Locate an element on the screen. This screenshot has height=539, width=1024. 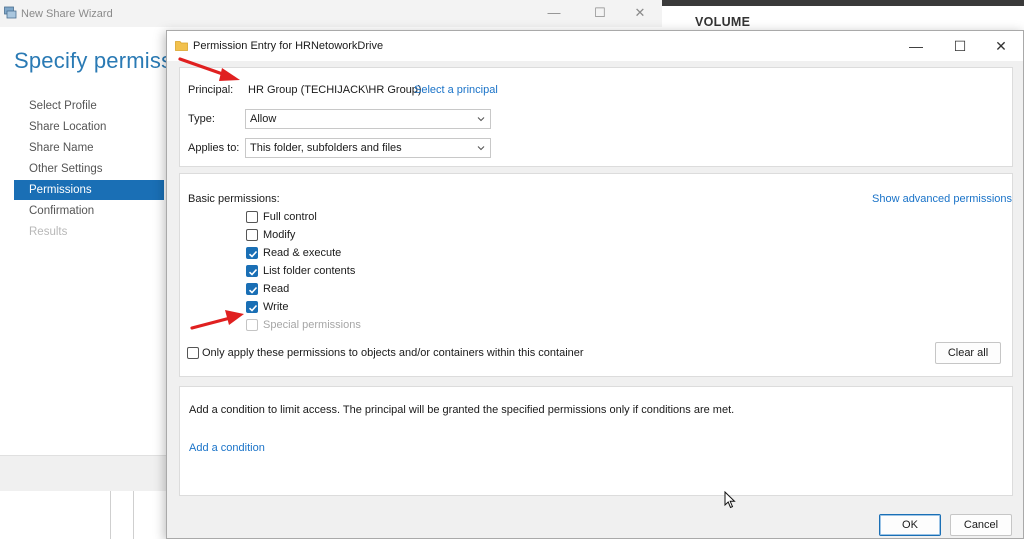
applies-to-dropdown: This folder, subfolders and files is located at coordinates (368, 148).